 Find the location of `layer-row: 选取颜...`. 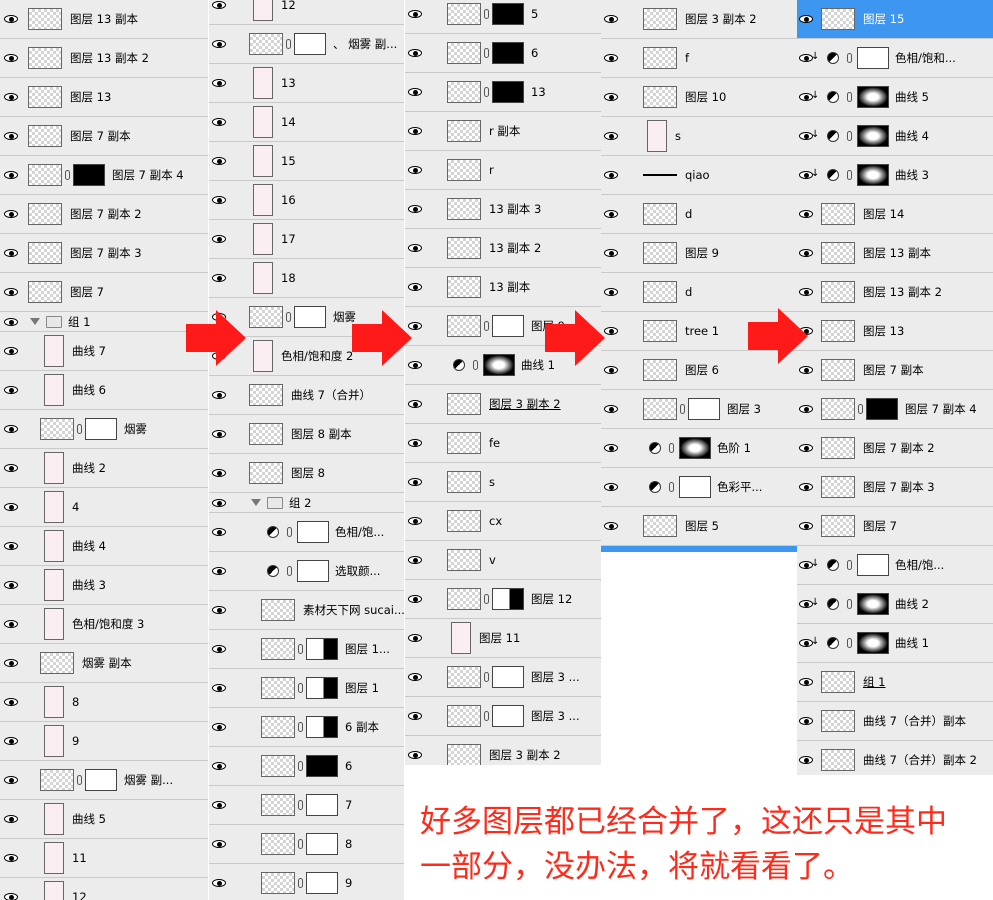

layer-row: 选取颜... is located at coordinates (306, 571).